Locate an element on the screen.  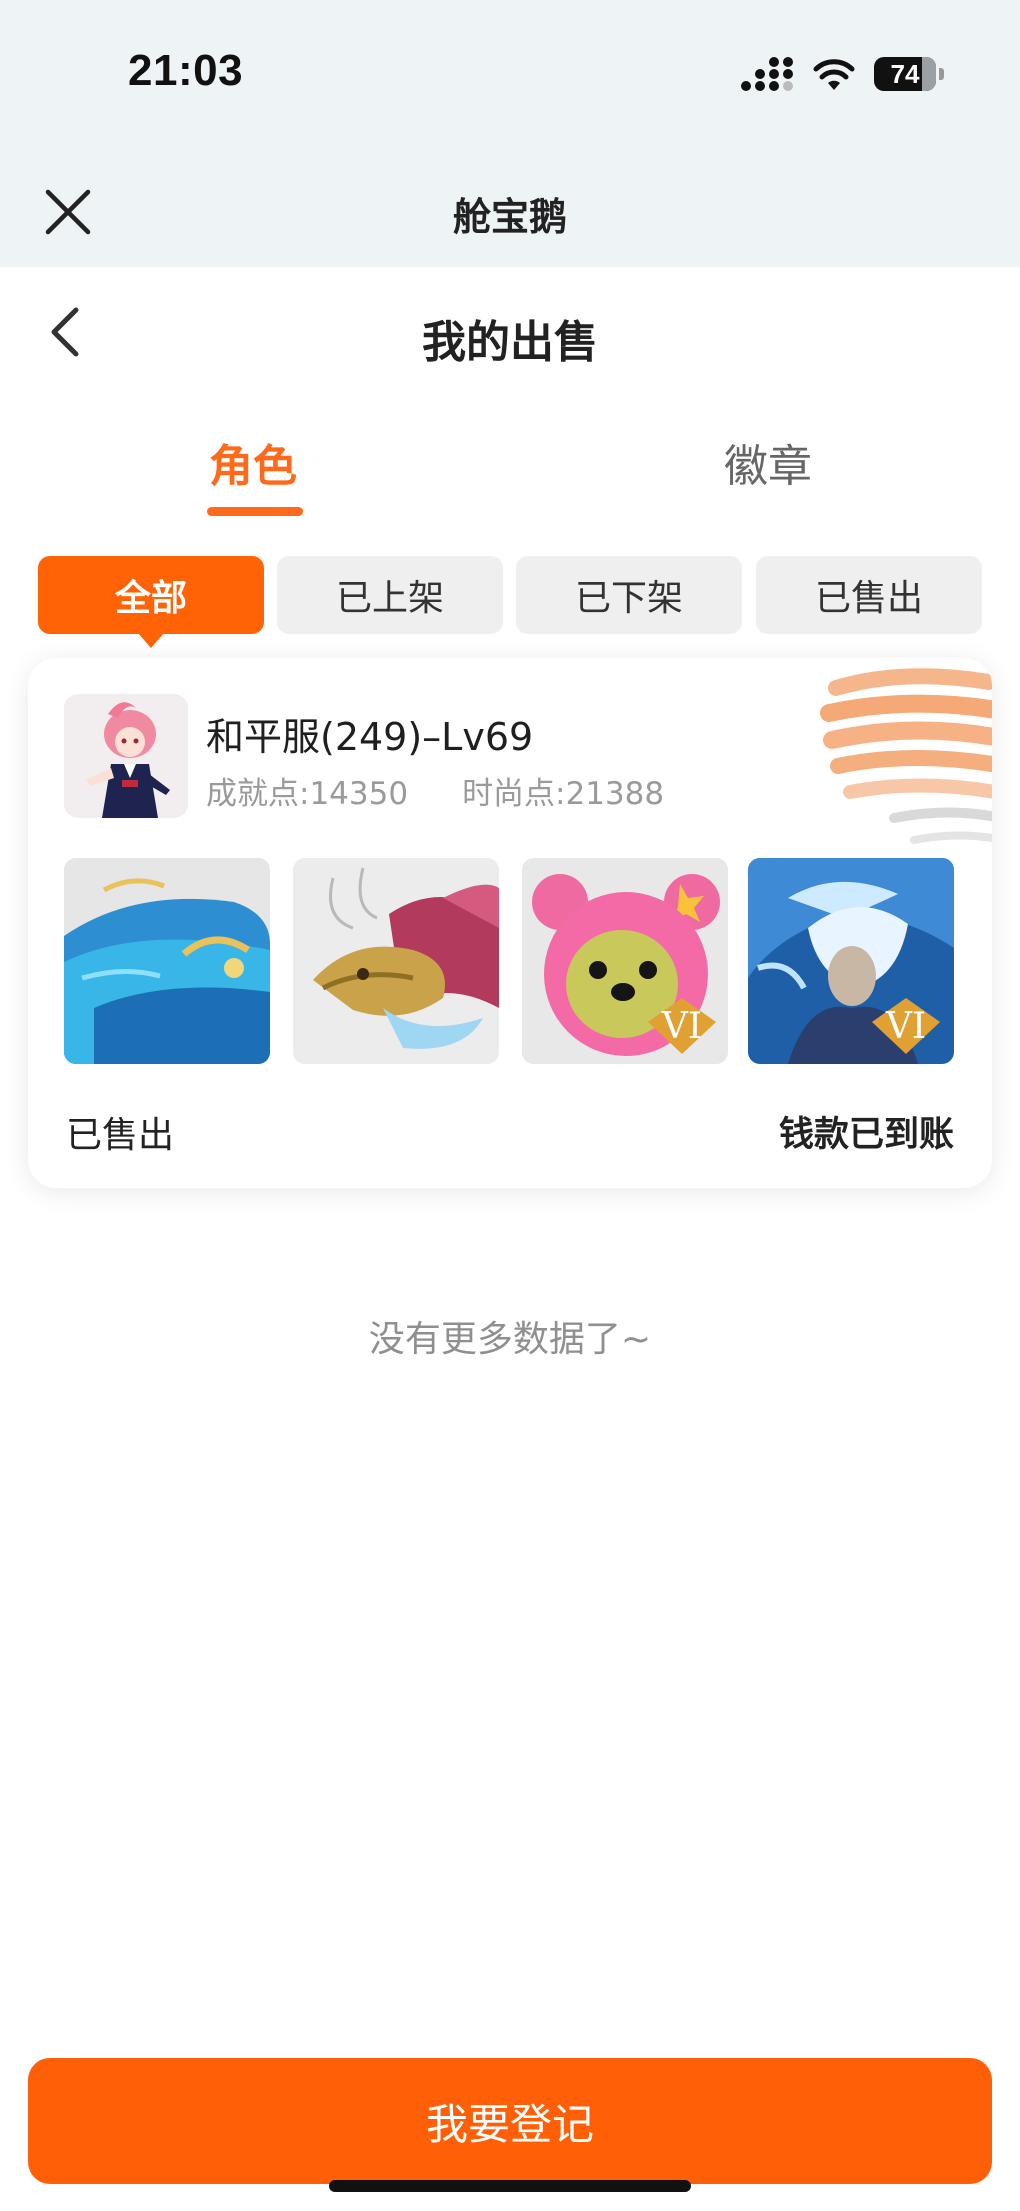
whale-mount-icon is located at coordinates (167, 961).